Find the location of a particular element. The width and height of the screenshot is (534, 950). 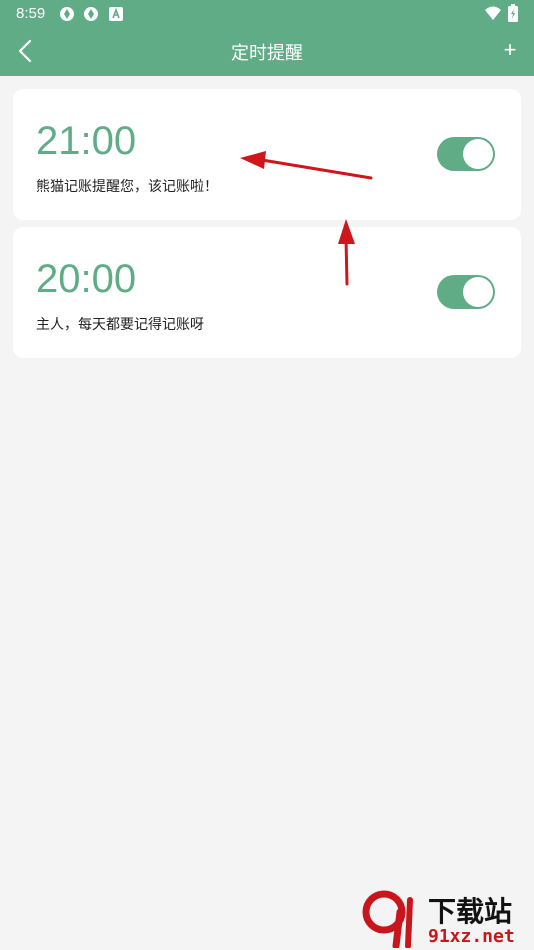

watermark: 下载站 91xz.net is located at coordinates (448, 919).